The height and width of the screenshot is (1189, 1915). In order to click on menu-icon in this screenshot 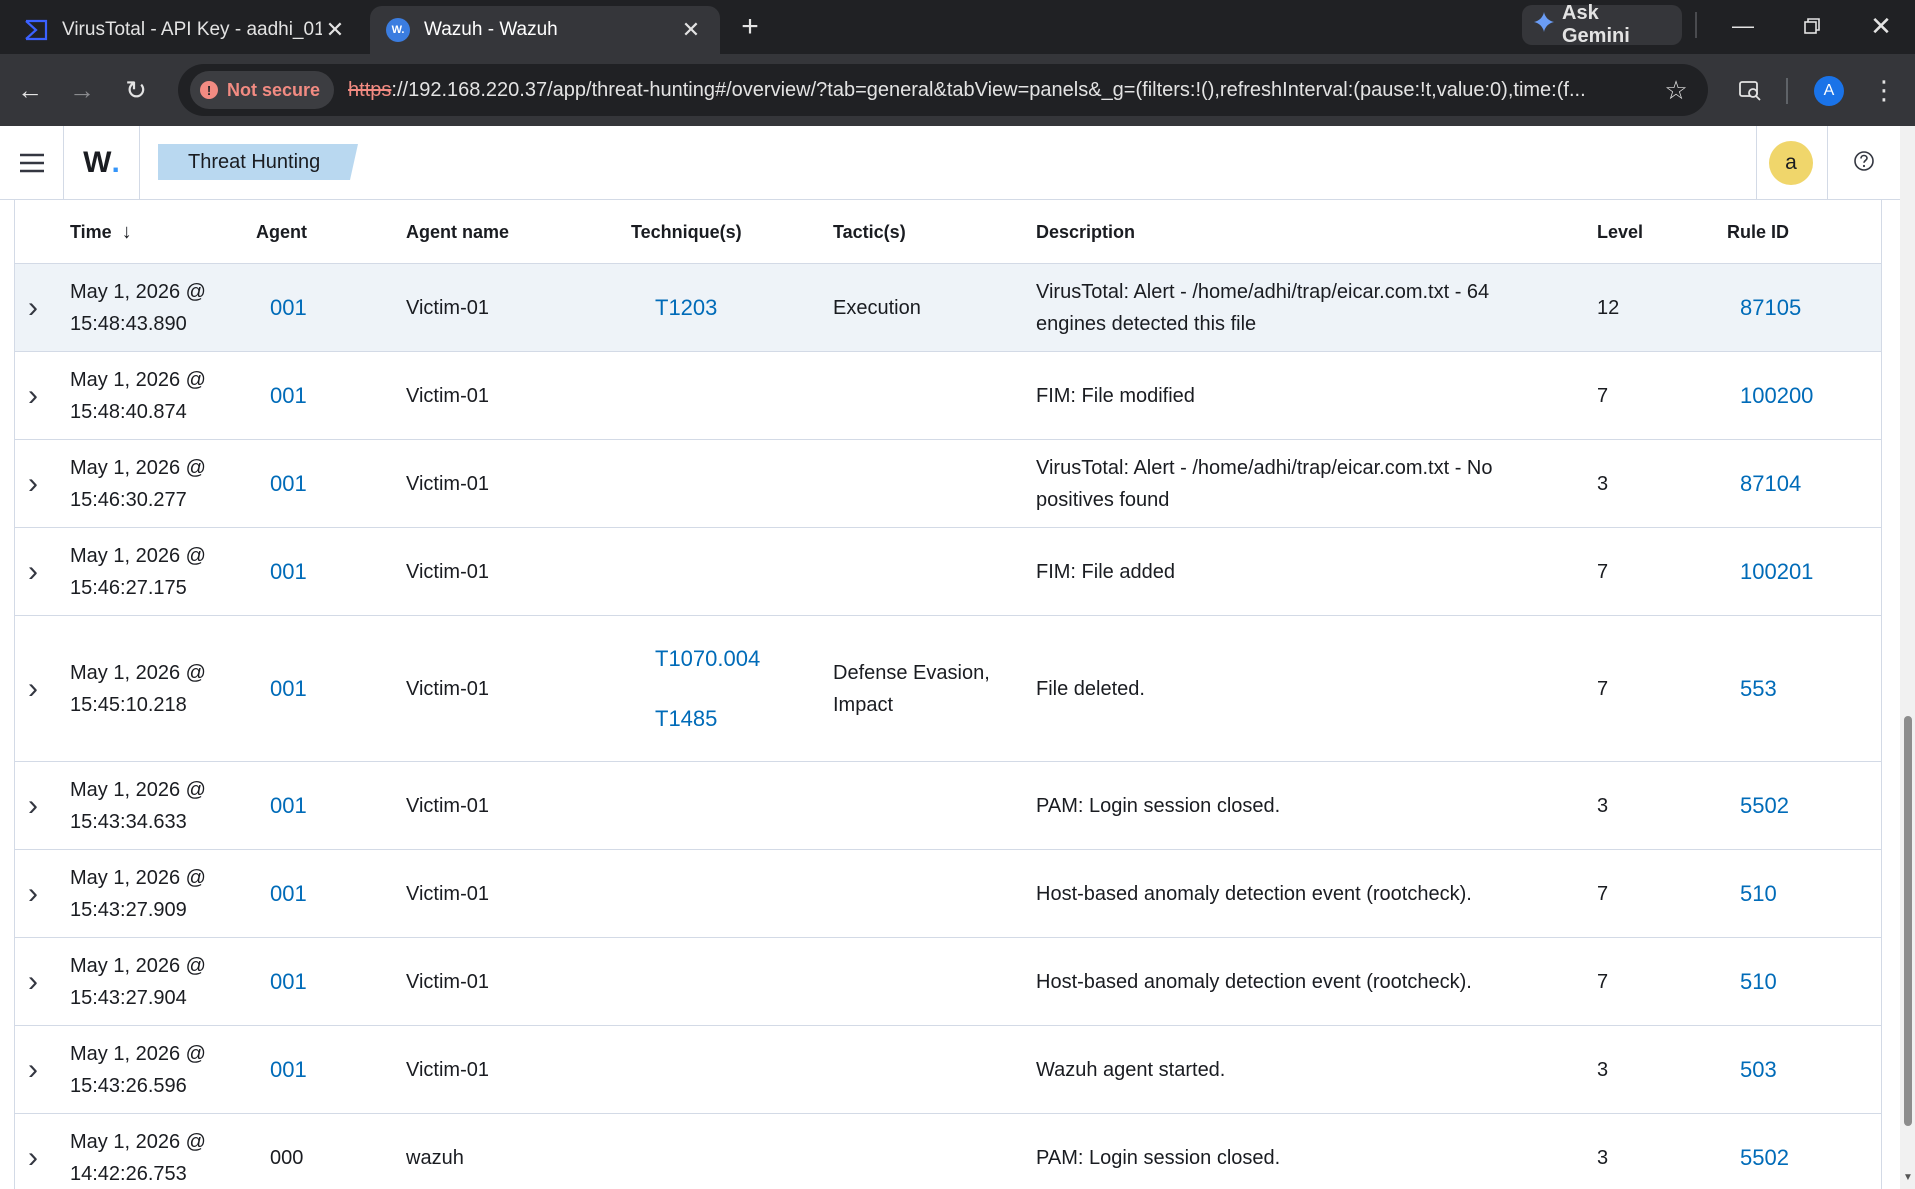, I will do `click(32, 163)`.